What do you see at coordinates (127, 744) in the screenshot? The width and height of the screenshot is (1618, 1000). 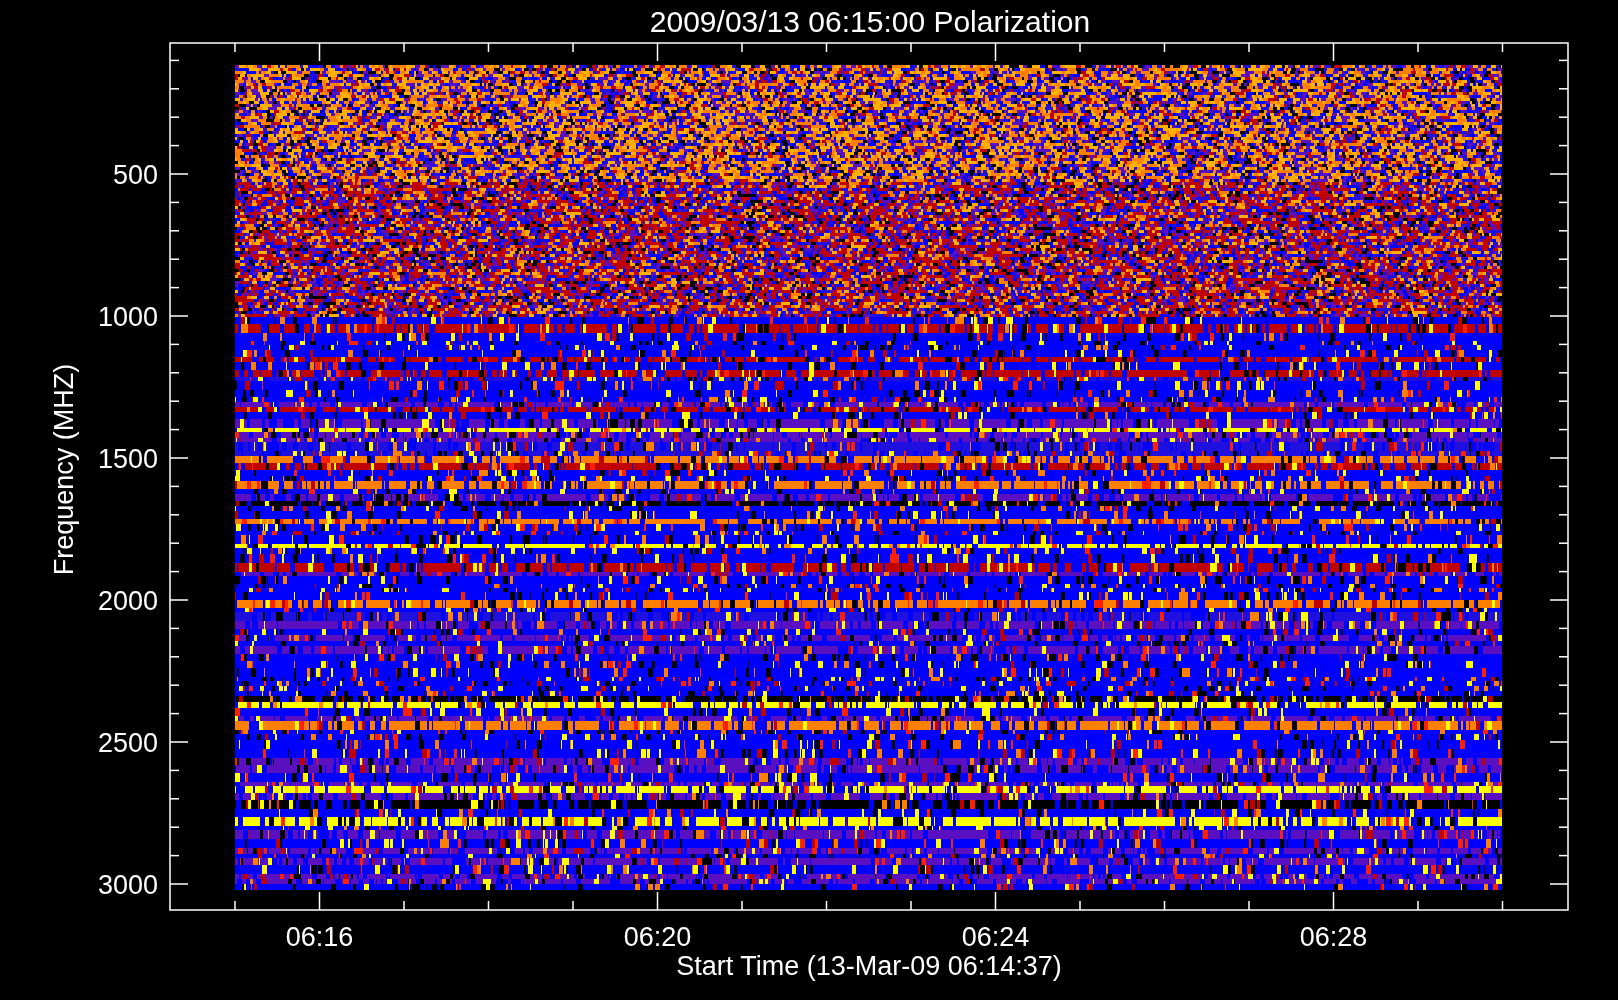 I see `tick-label: 2500` at bounding box center [127, 744].